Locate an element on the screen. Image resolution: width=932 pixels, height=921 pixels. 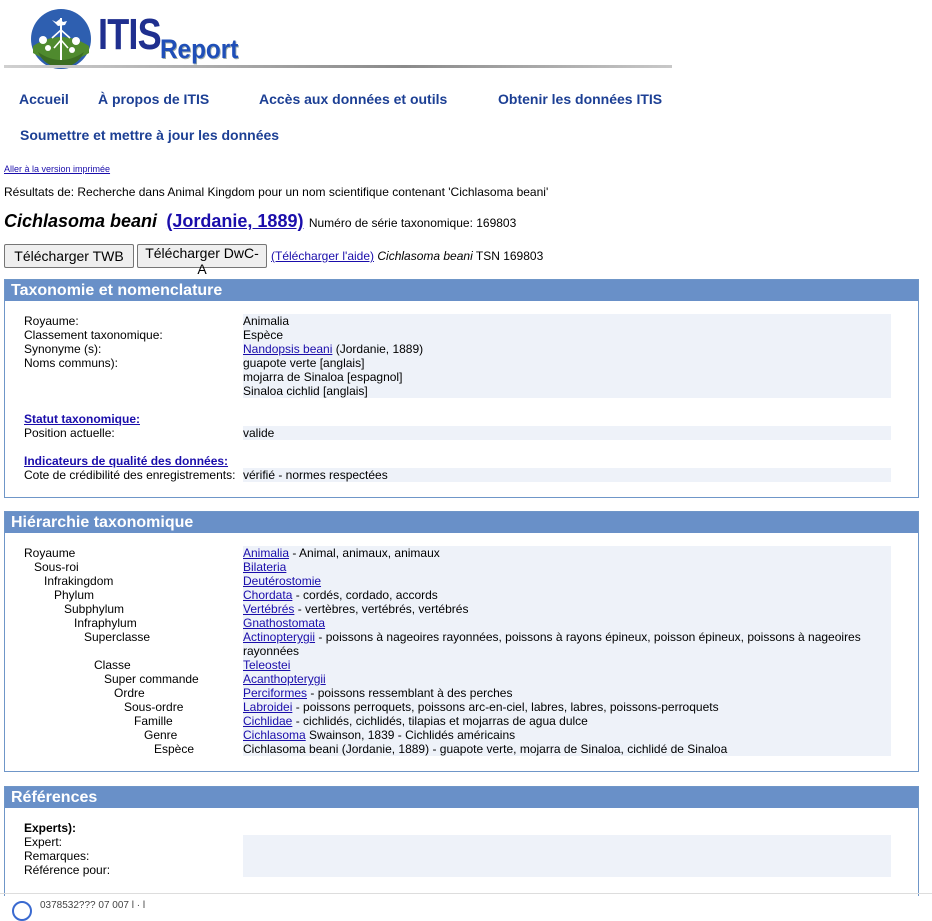
print-version-link: Aller à la version imprimée is located at coordinates (57, 169).